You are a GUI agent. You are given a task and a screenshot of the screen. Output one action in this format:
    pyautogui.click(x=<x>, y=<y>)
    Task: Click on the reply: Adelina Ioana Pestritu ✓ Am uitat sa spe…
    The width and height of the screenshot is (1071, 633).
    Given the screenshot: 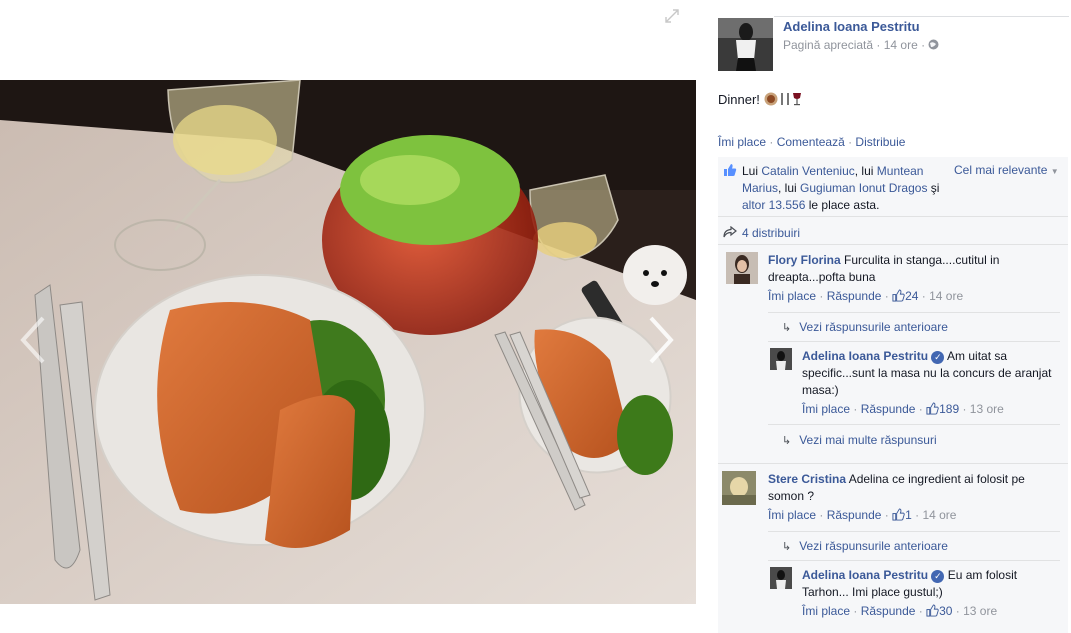 What is the action you would take?
    pyautogui.click(x=915, y=383)
    